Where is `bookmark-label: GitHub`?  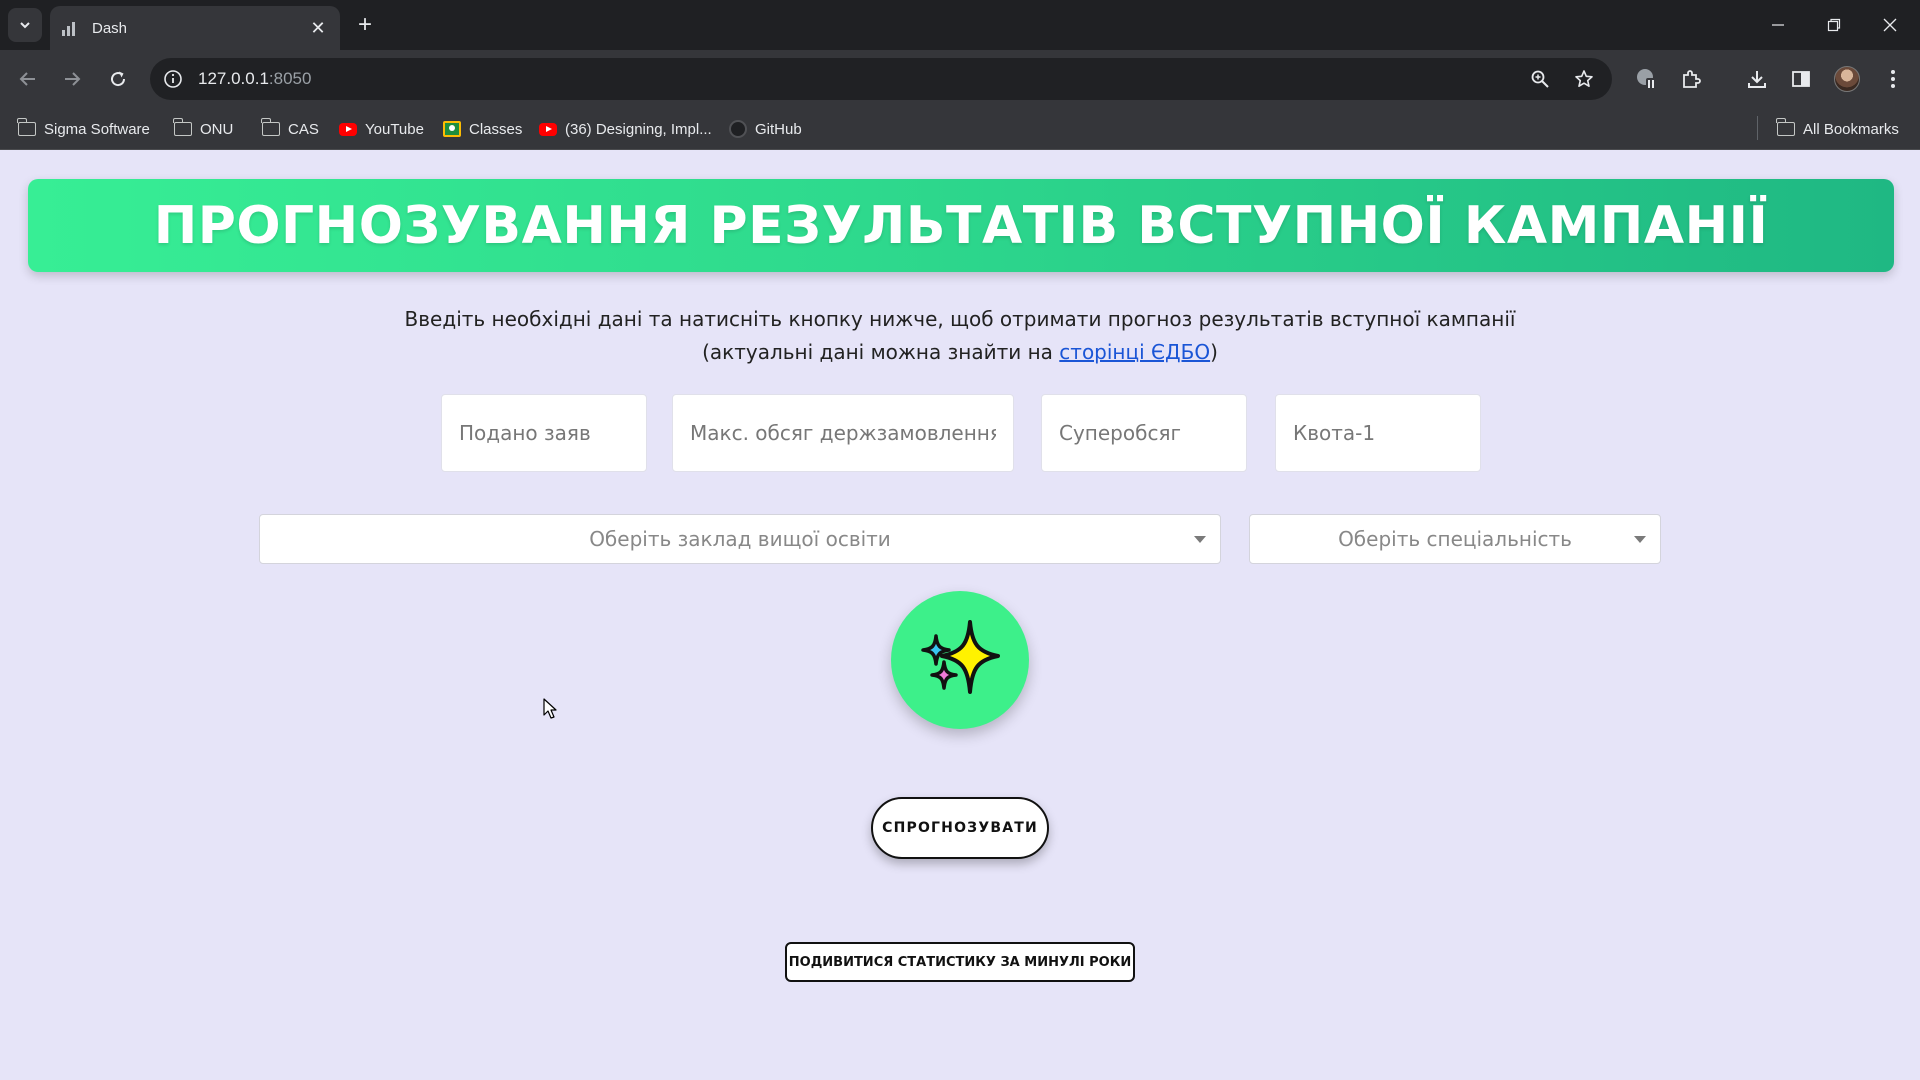
bookmark-label: GitHub is located at coordinates (778, 129).